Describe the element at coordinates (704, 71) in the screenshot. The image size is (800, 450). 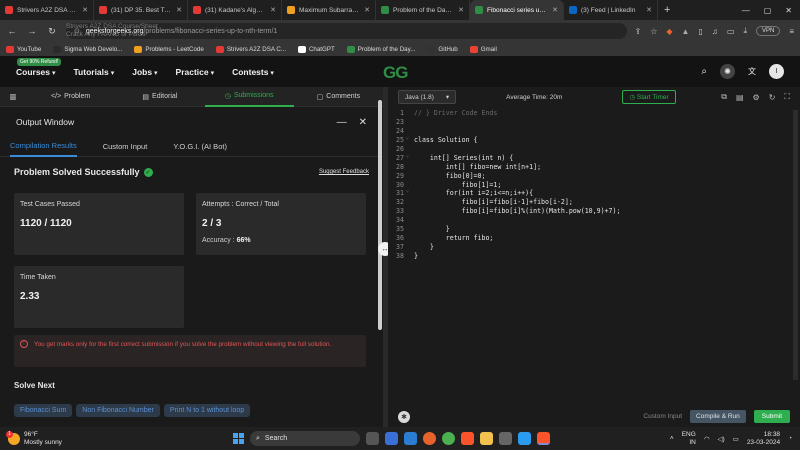
I see `search-icon: ⌕` at that location.